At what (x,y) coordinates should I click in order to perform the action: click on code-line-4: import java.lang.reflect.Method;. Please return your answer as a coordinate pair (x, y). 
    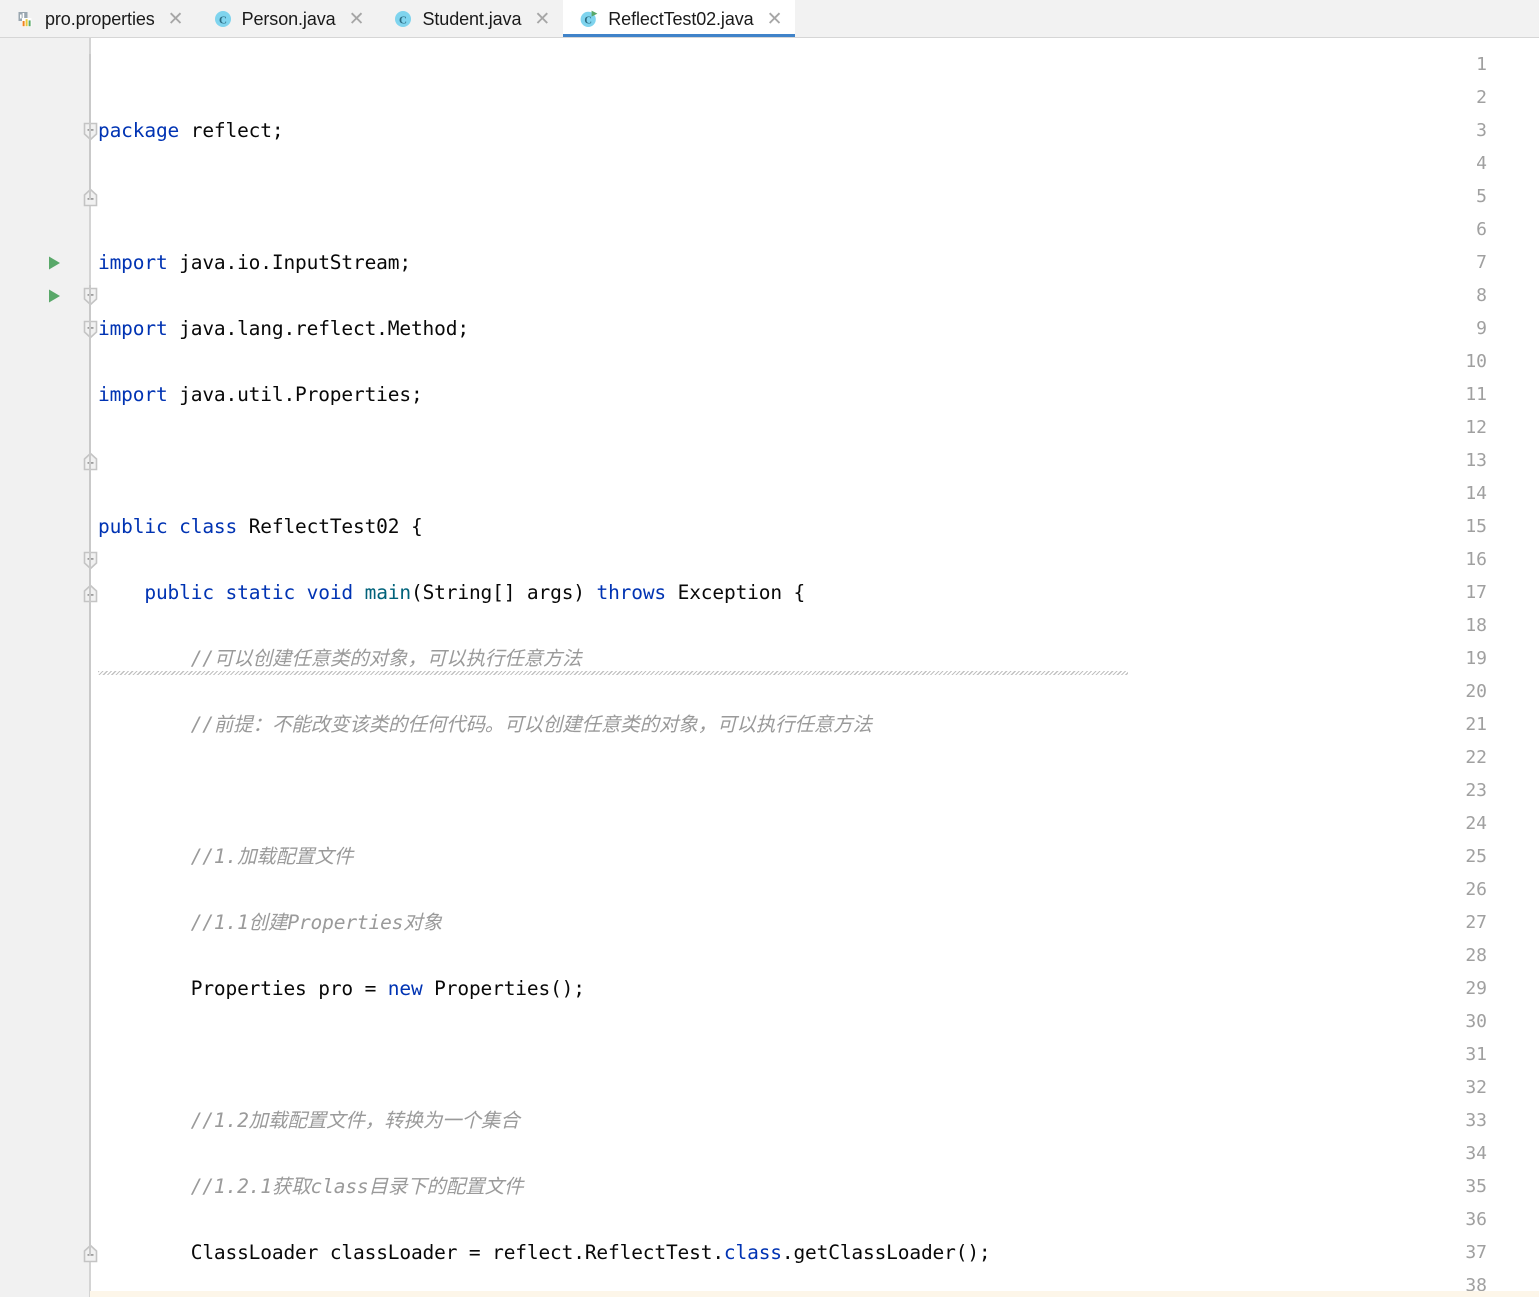
    Looking at the image, I should click on (283, 328).